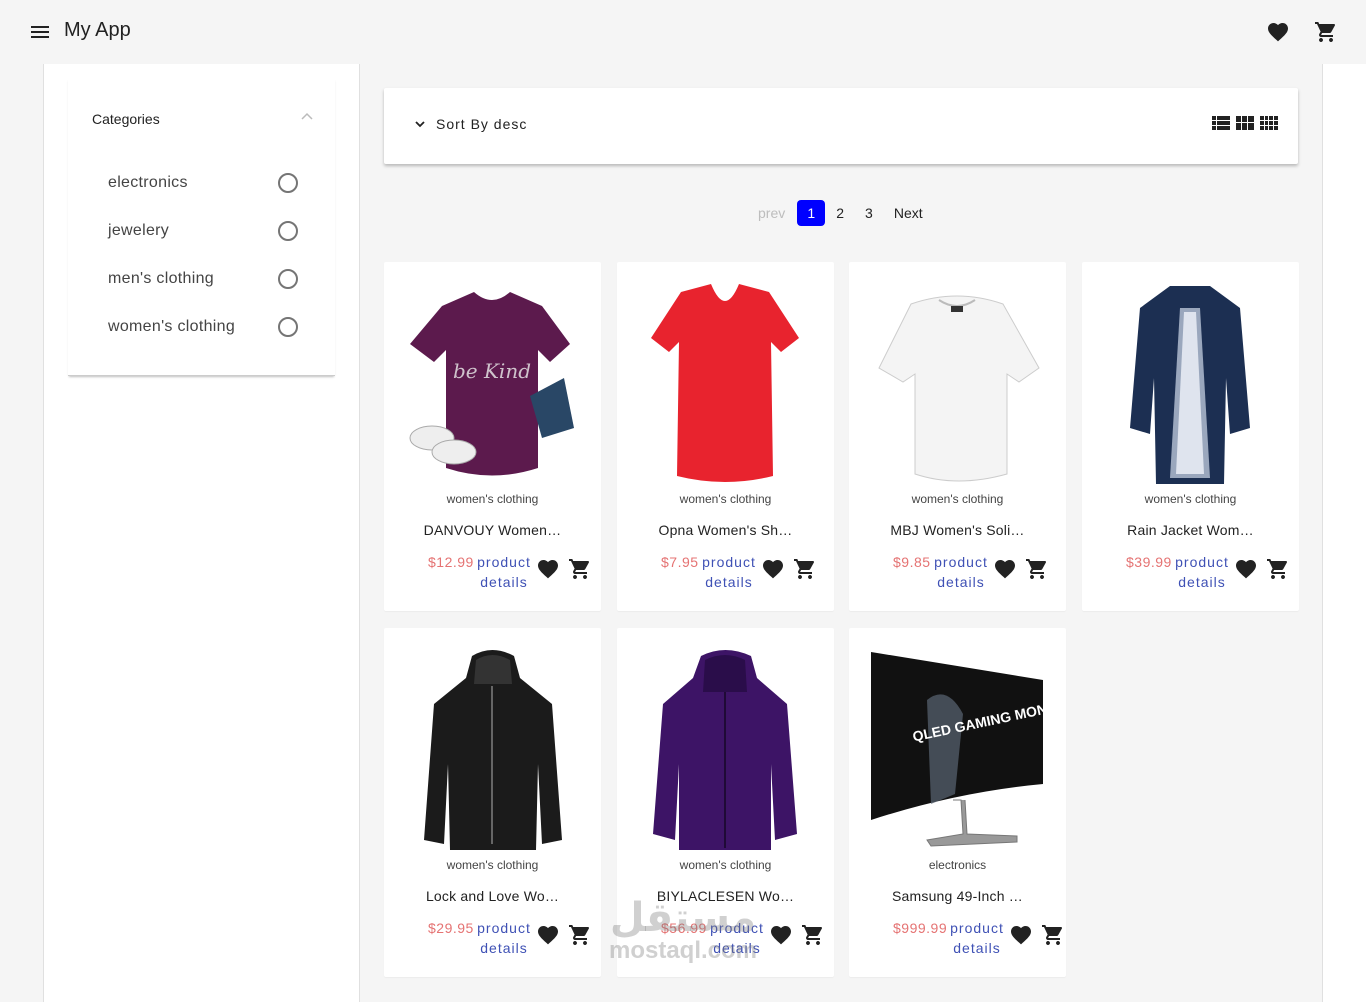 Image resolution: width=1366 pixels, height=1002 pixels. I want to click on page-2-button: 2, so click(840, 213).